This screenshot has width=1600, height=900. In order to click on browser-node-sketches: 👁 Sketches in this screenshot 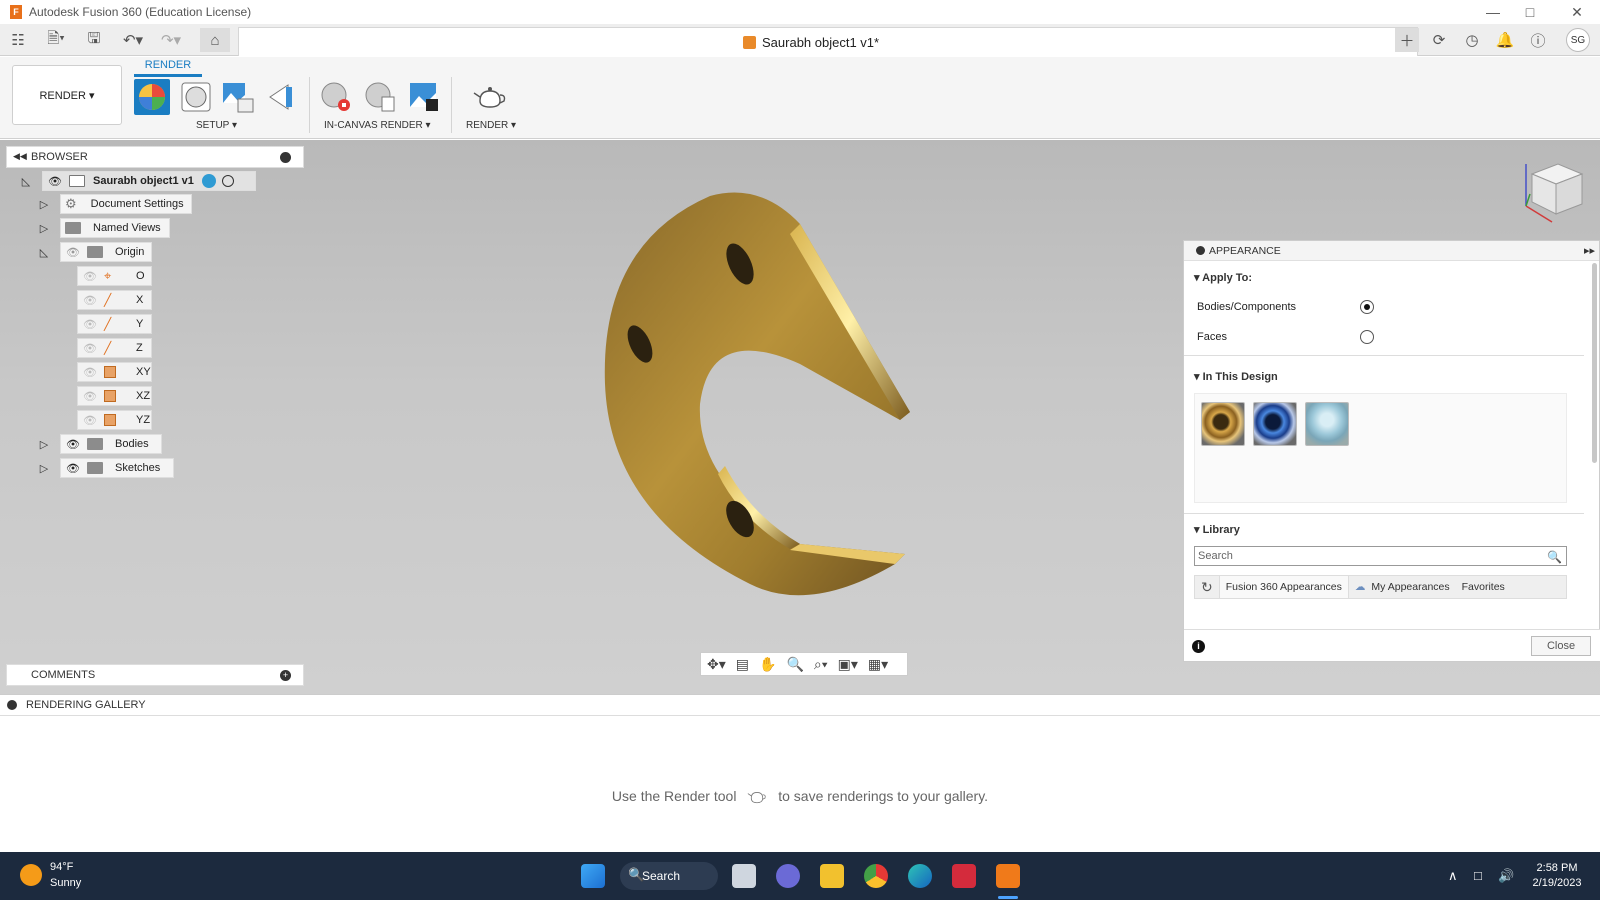, I will do `click(117, 468)`.